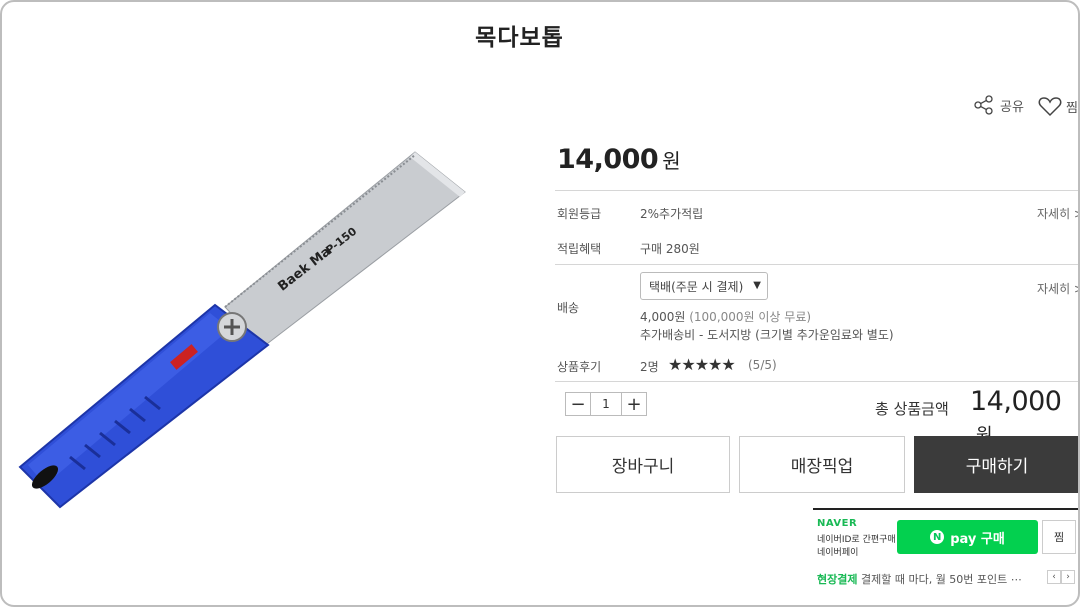 This screenshot has height=607, width=1080. What do you see at coordinates (672, 214) in the screenshot?
I see `member-grade-value: 2%추가적립` at bounding box center [672, 214].